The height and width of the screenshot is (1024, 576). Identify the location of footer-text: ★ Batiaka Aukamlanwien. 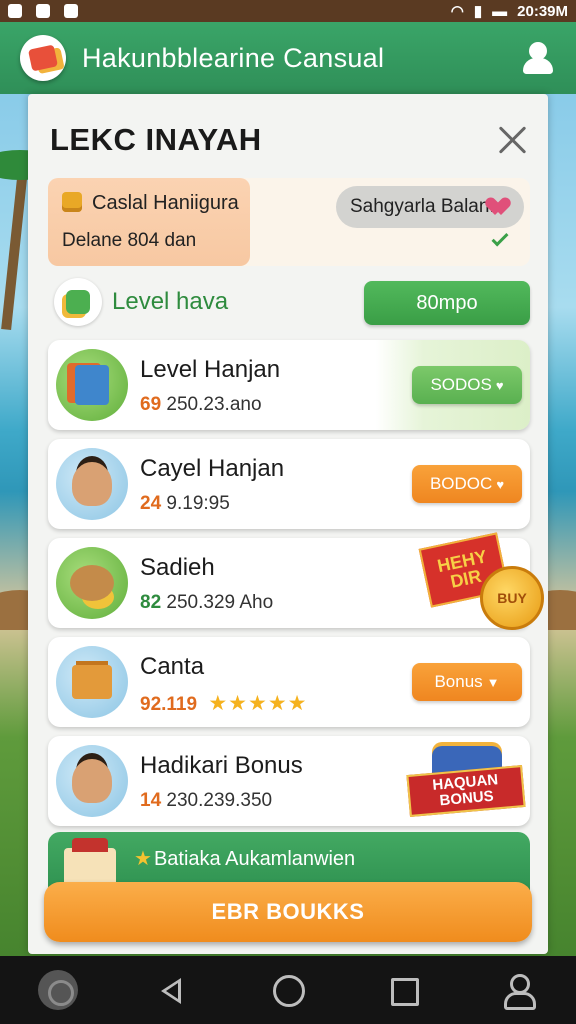
(244, 858).